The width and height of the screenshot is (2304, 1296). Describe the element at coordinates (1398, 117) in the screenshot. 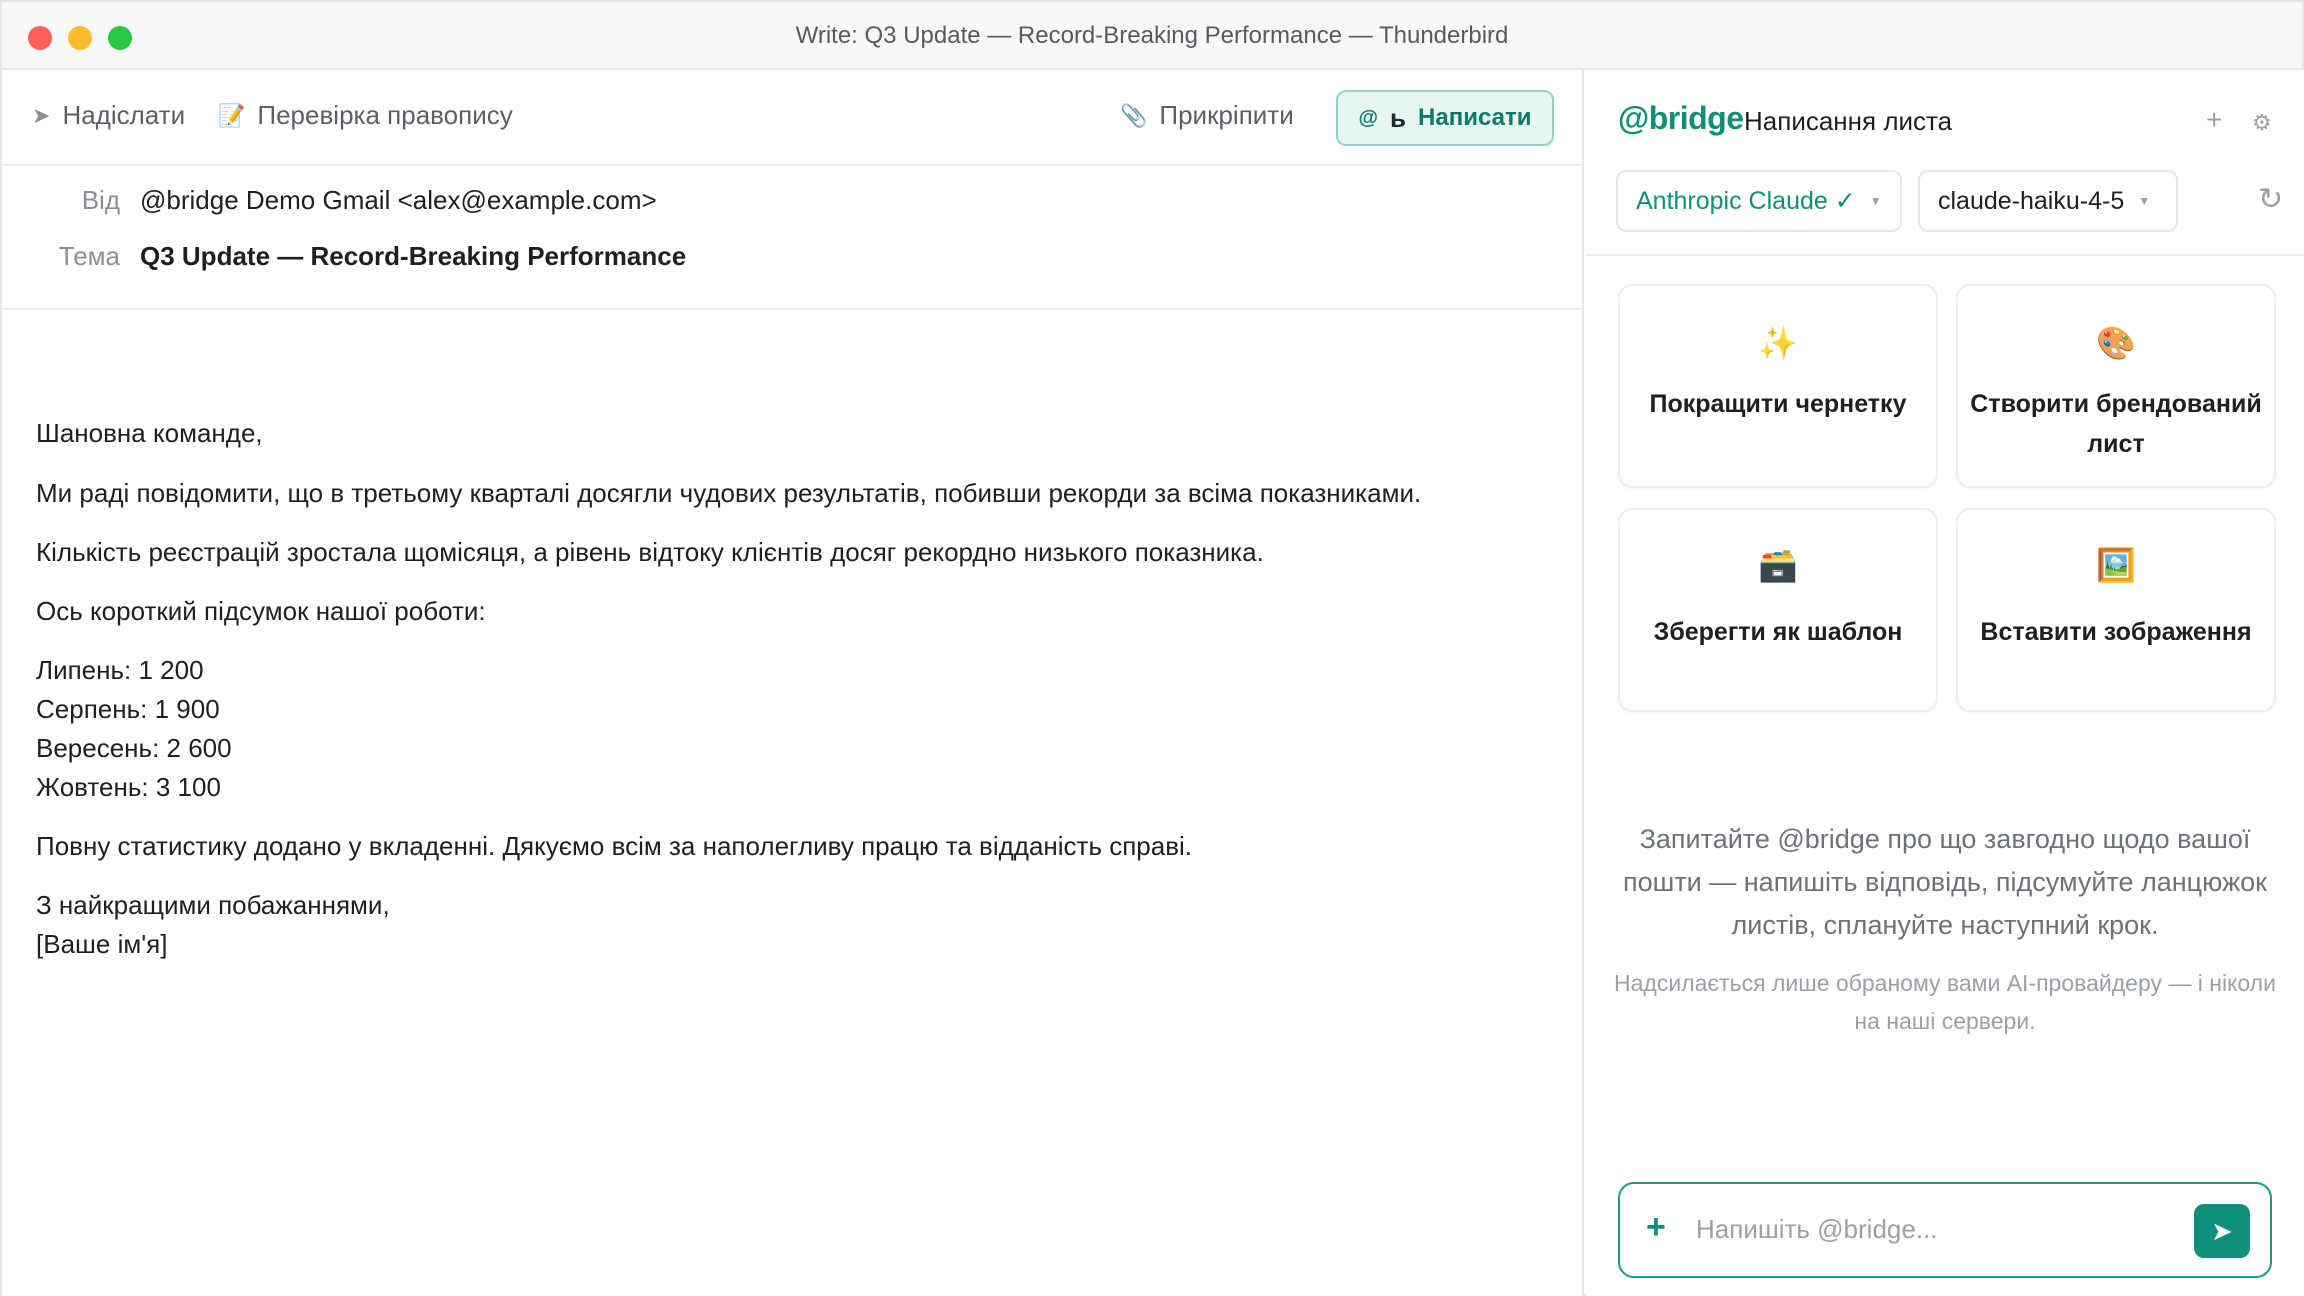

I see `bridge-b-glyph: ь` at that location.